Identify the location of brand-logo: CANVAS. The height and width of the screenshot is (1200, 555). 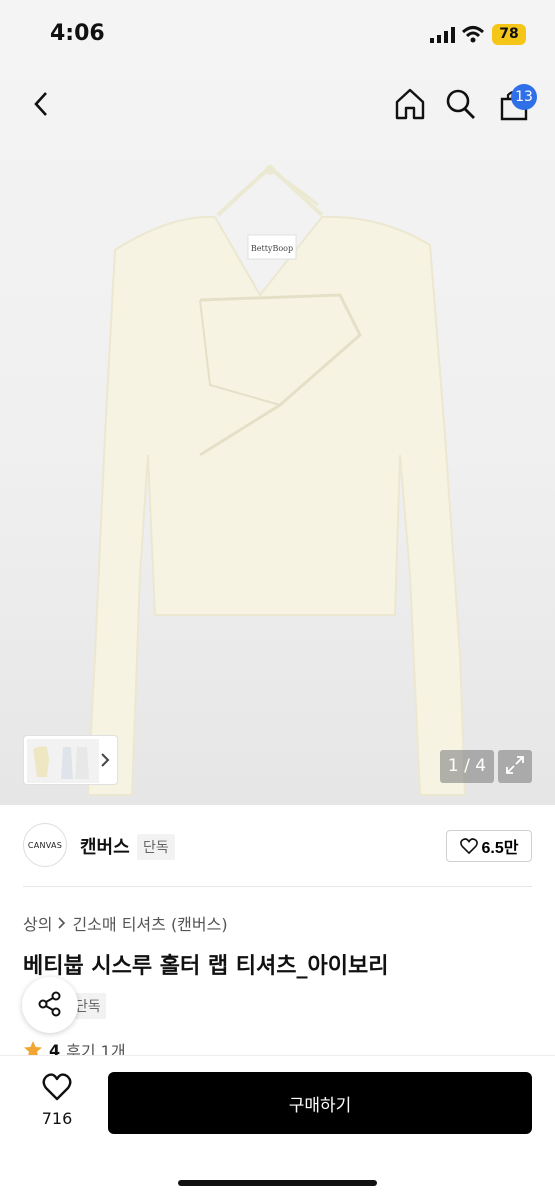
(45, 845).